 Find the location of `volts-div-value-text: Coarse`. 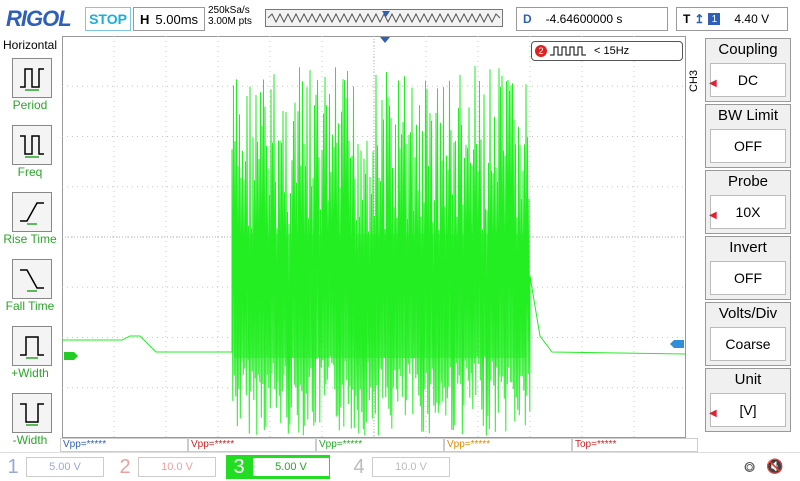

volts-div-value-text: Coarse is located at coordinates (748, 344).